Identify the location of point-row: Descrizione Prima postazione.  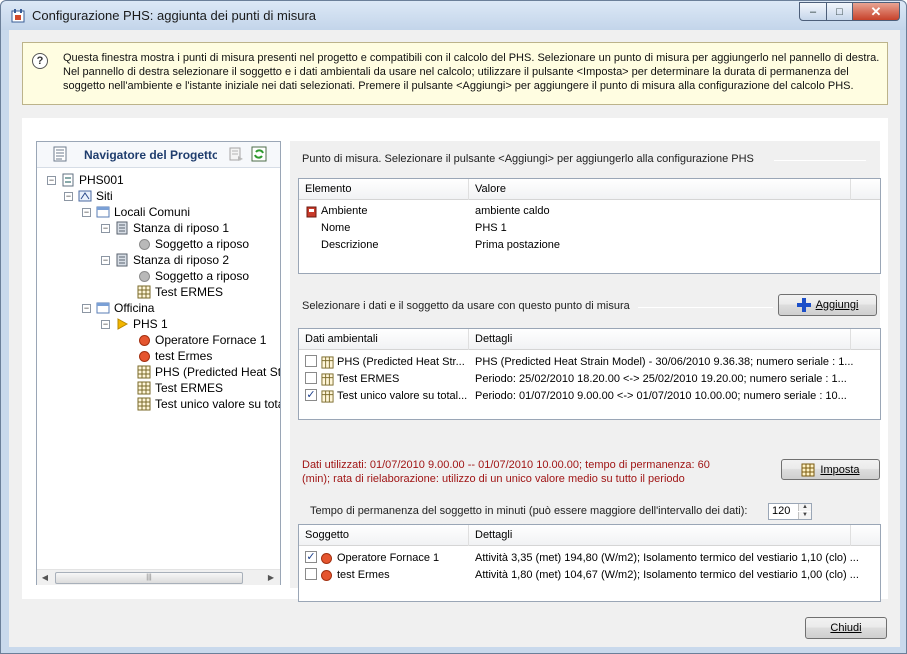
(600, 245).